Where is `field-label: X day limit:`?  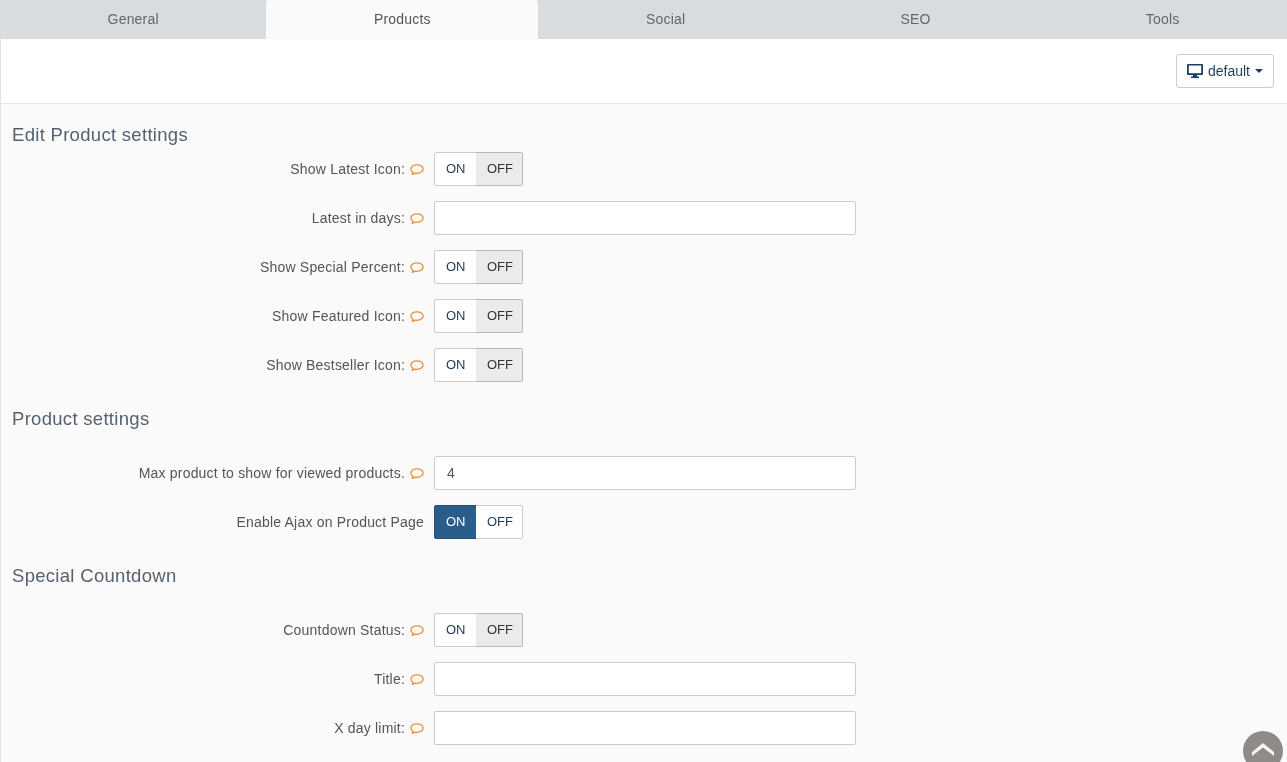 field-label: X day limit: is located at coordinates (369, 727).